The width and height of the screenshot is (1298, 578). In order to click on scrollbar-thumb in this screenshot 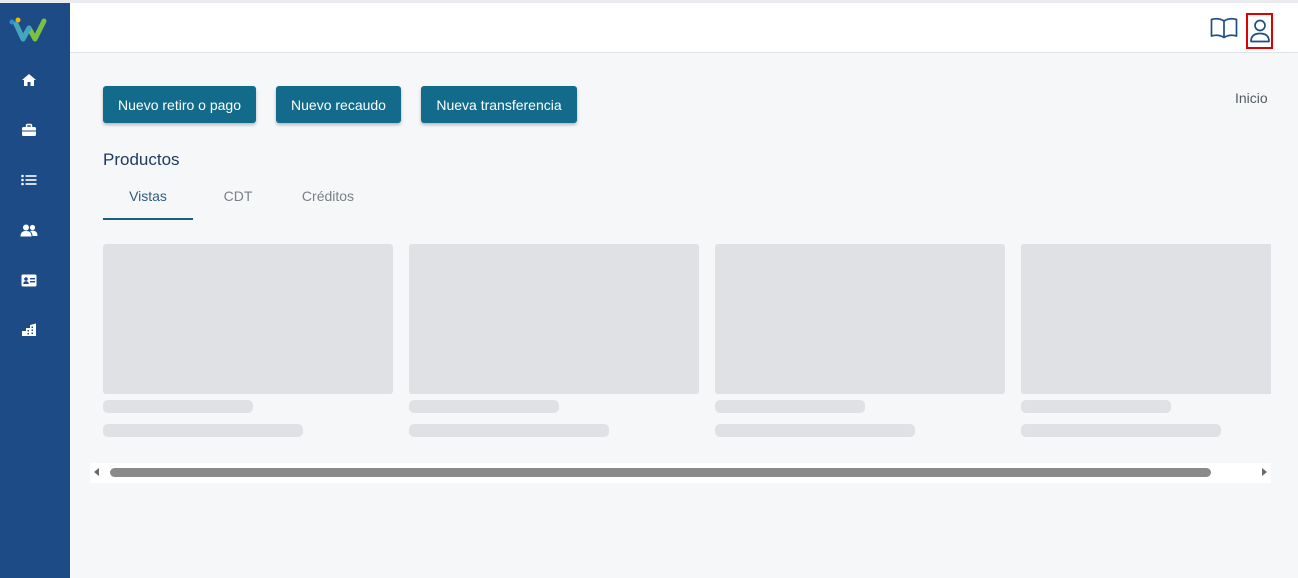, I will do `click(660, 472)`.